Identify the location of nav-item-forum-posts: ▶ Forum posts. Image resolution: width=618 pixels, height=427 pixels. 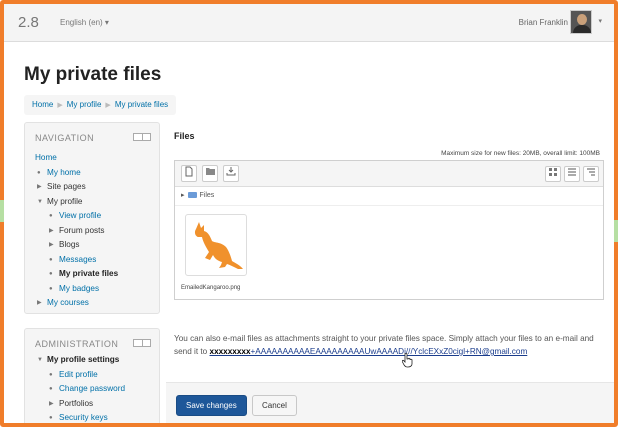
(76, 231).